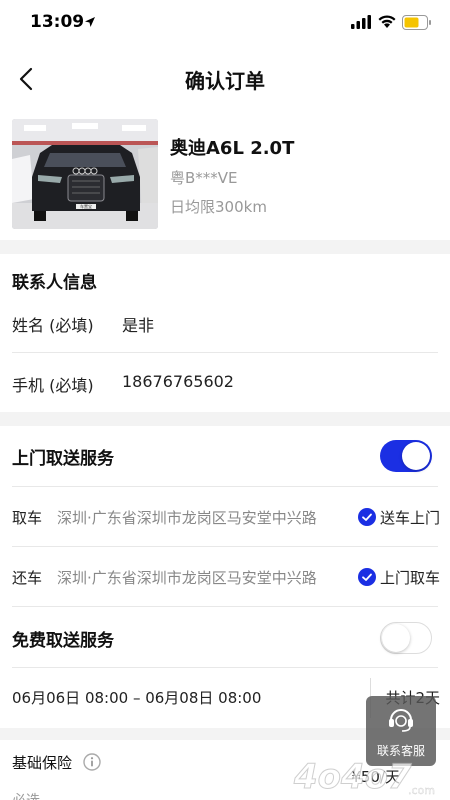 This screenshot has width=450, height=800. I want to click on page-title: 确认订单, so click(225, 81).